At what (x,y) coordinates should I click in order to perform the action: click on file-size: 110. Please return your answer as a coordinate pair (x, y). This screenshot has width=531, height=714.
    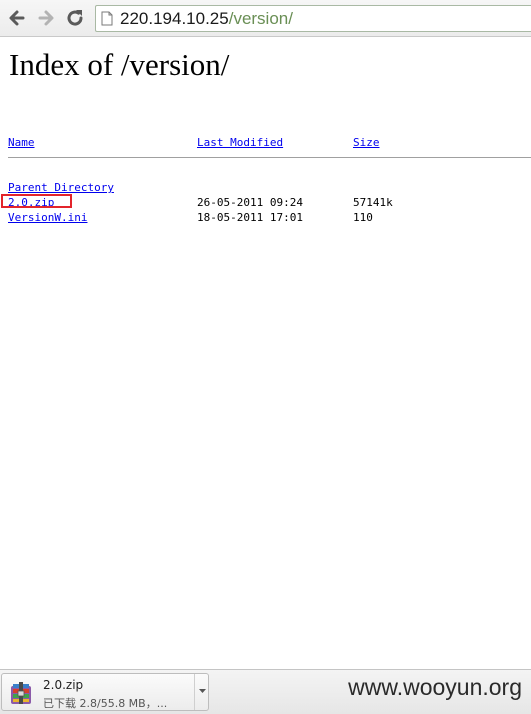
    Looking at the image, I should click on (363, 217).